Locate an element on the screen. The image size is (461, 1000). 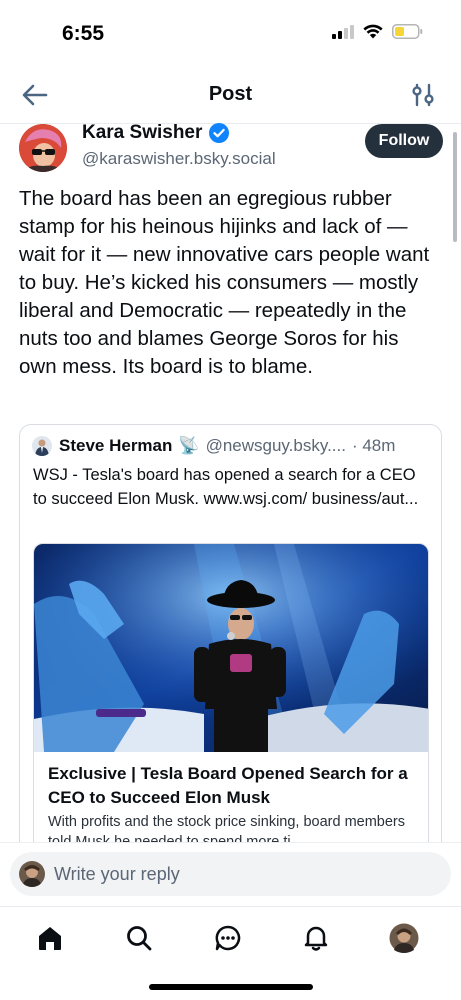
bell-icon is located at coordinates (316, 938).